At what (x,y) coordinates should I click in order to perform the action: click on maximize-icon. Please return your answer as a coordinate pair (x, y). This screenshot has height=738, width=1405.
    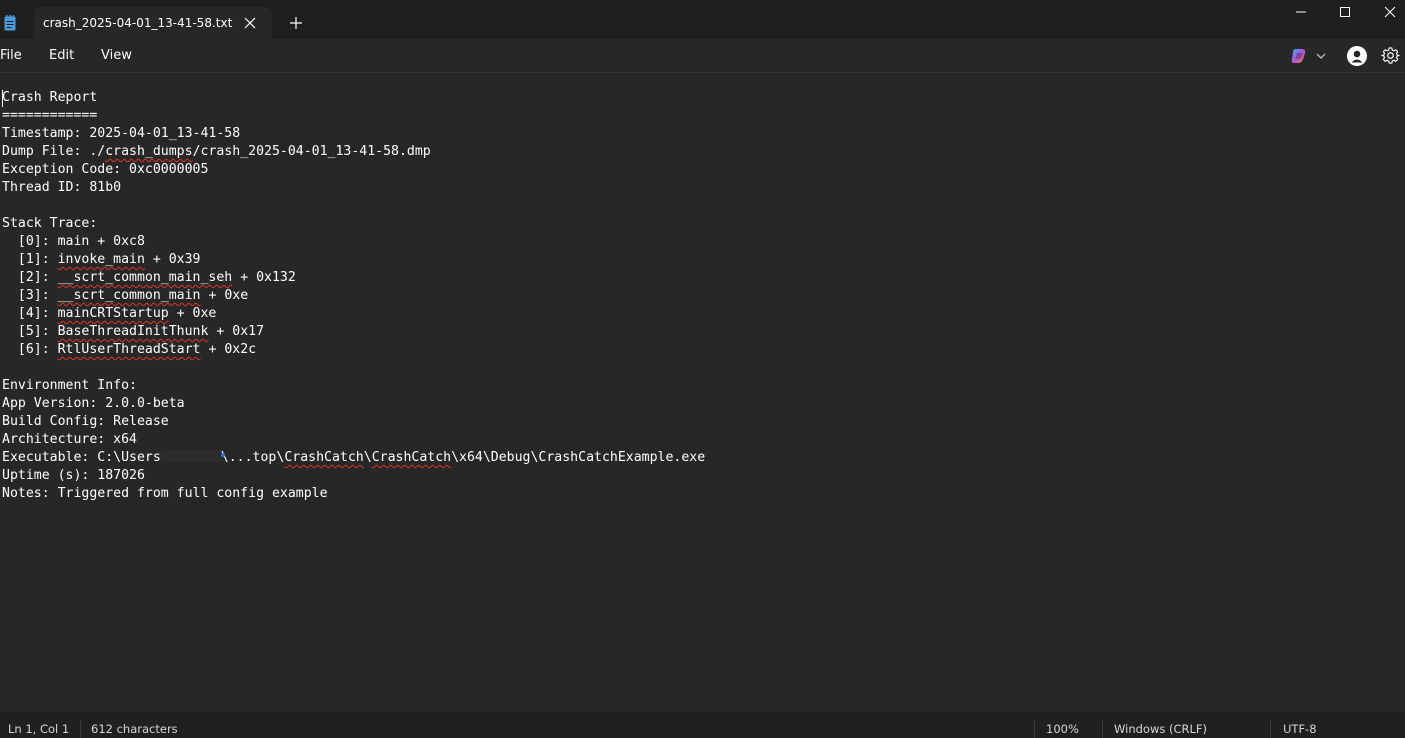
    Looking at the image, I should click on (1345, 12).